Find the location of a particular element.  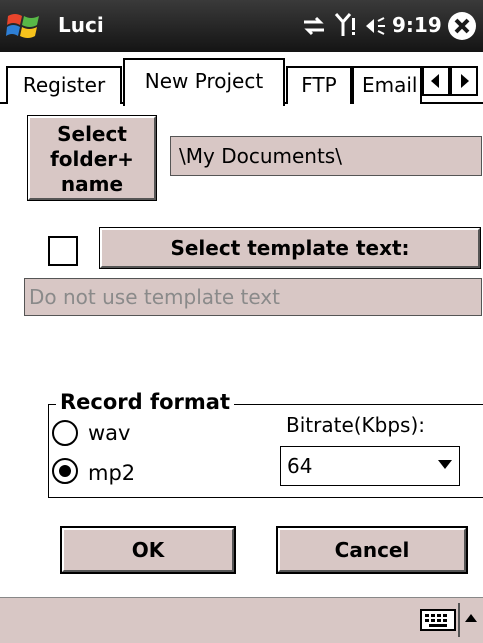

sip-divider is located at coordinates (459, 620).